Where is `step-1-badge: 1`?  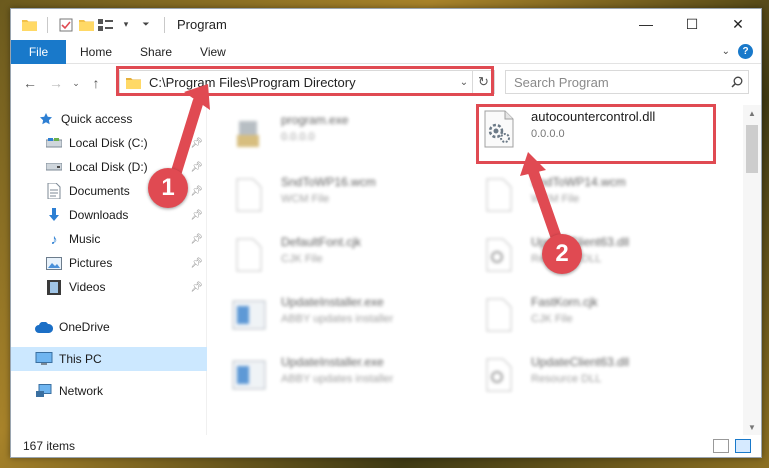 step-1-badge: 1 is located at coordinates (168, 188).